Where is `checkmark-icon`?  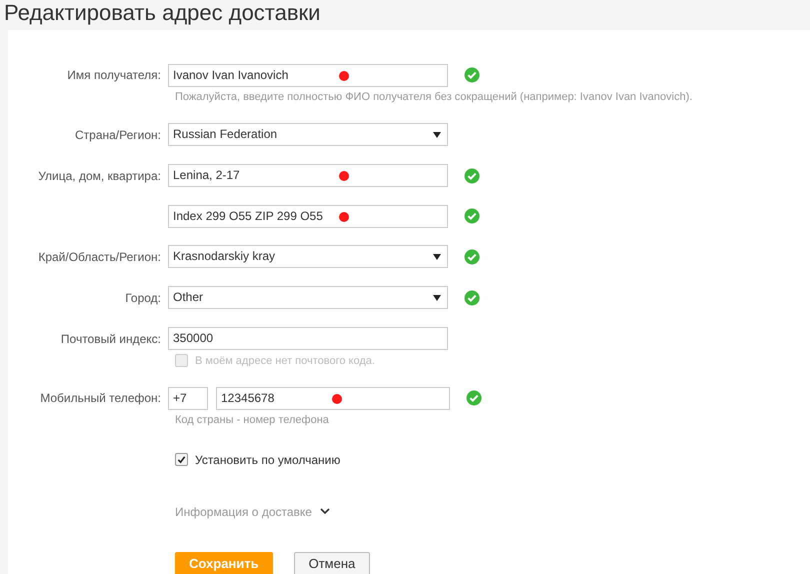
checkmark-icon is located at coordinates (181, 459).